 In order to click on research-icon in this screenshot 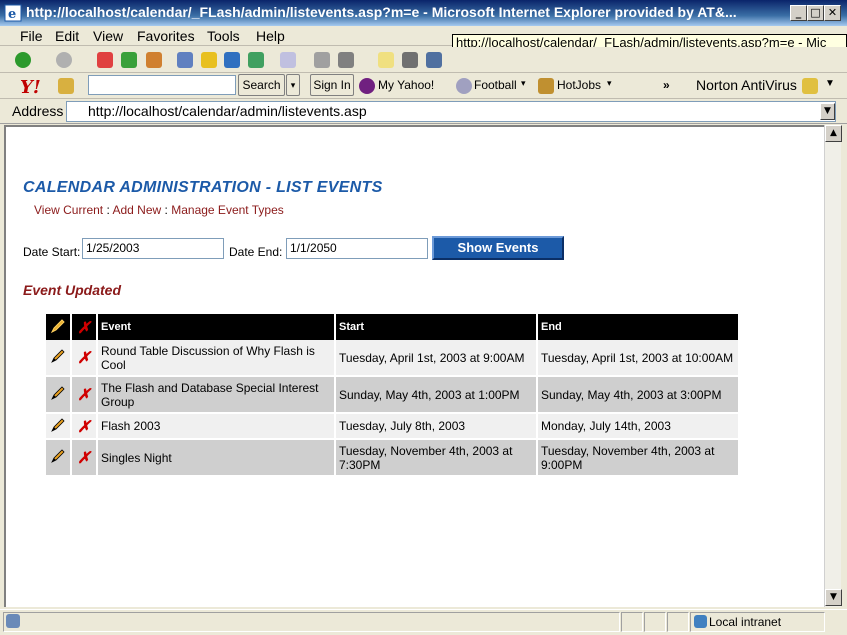, I will do `click(434, 60)`.